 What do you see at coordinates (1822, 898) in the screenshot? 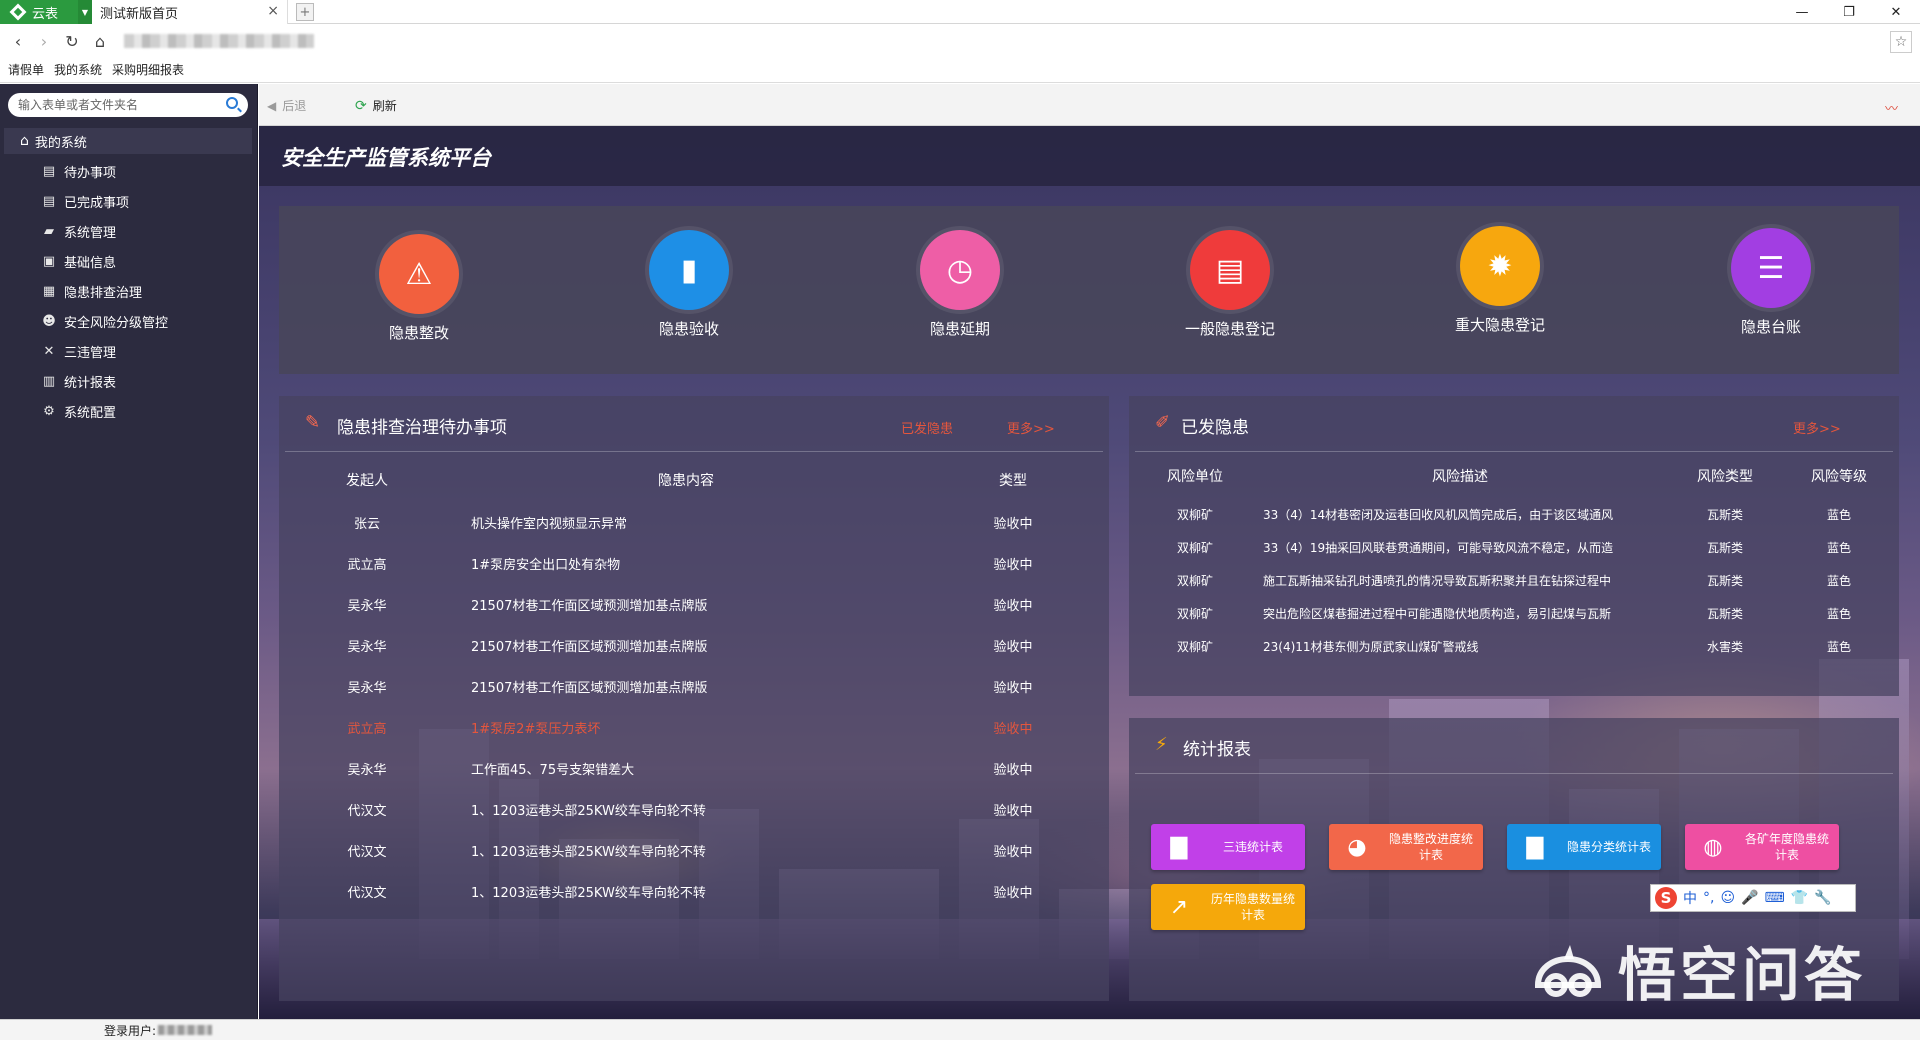
I see `wrench-icon: 🔧` at bounding box center [1822, 898].